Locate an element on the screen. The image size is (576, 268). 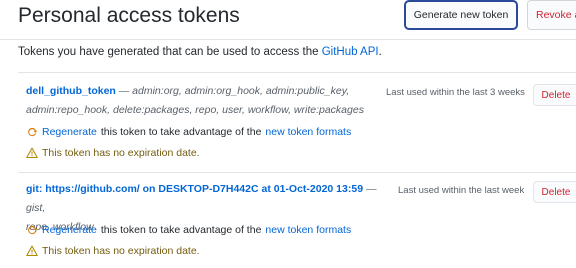
token-list-top-divider is located at coordinates (297, 72).